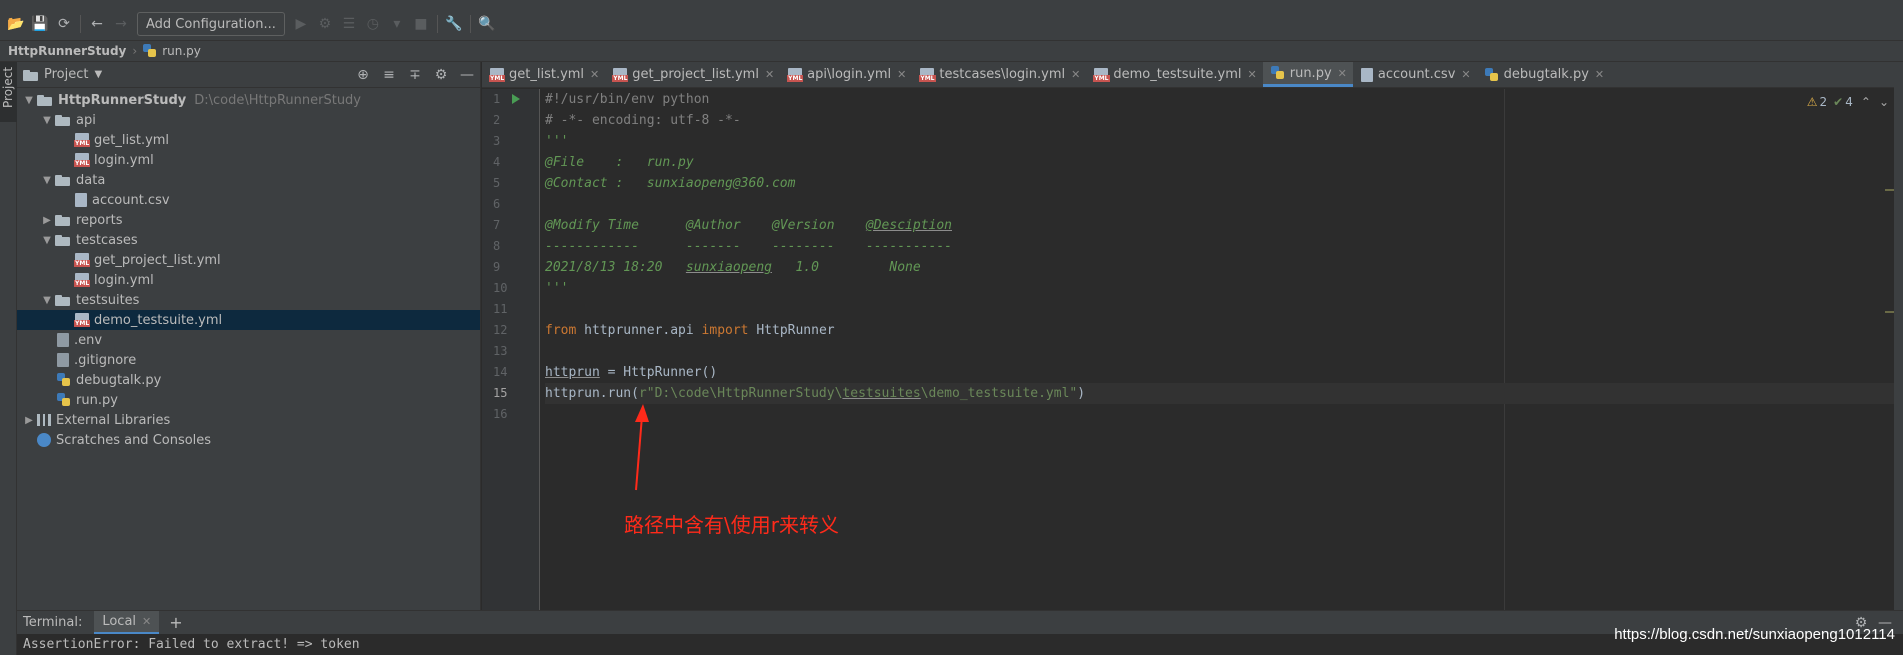  What do you see at coordinates (349, 24) in the screenshot?
I see `coverage-icon: ☰` at bounding box center [349, 24].